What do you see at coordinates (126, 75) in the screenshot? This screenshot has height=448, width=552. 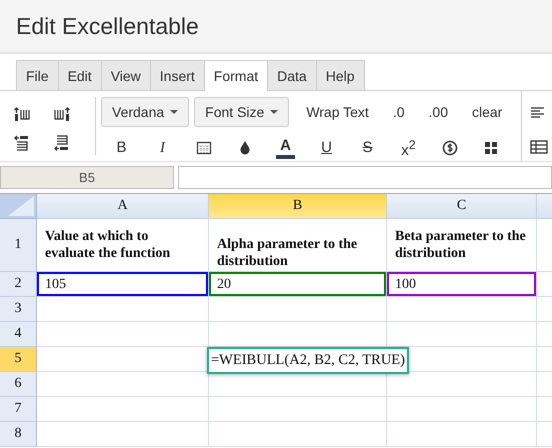 I see `menu-tab: View` at bounding box center [126, 75].